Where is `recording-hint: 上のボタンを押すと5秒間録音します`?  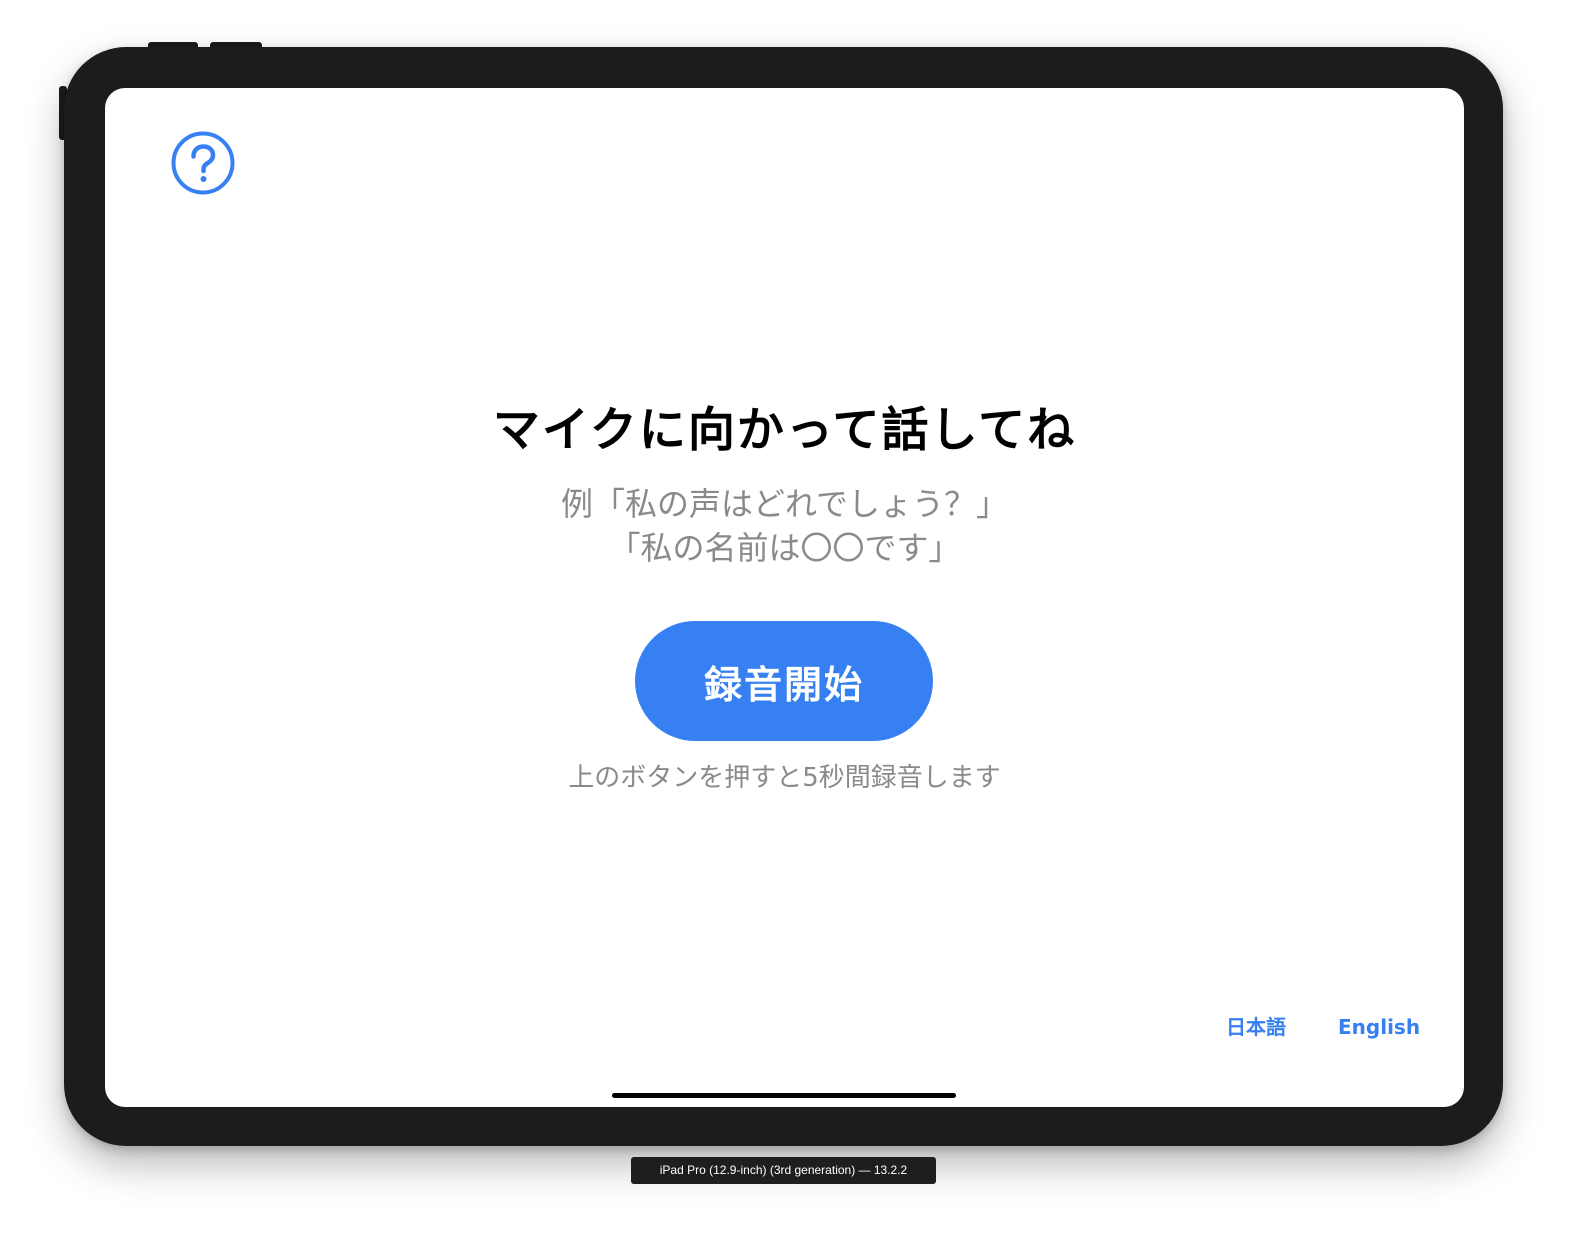 recording-hint: 上のボタンを押すと5秒間録音します is located at coordinates (784, 778).